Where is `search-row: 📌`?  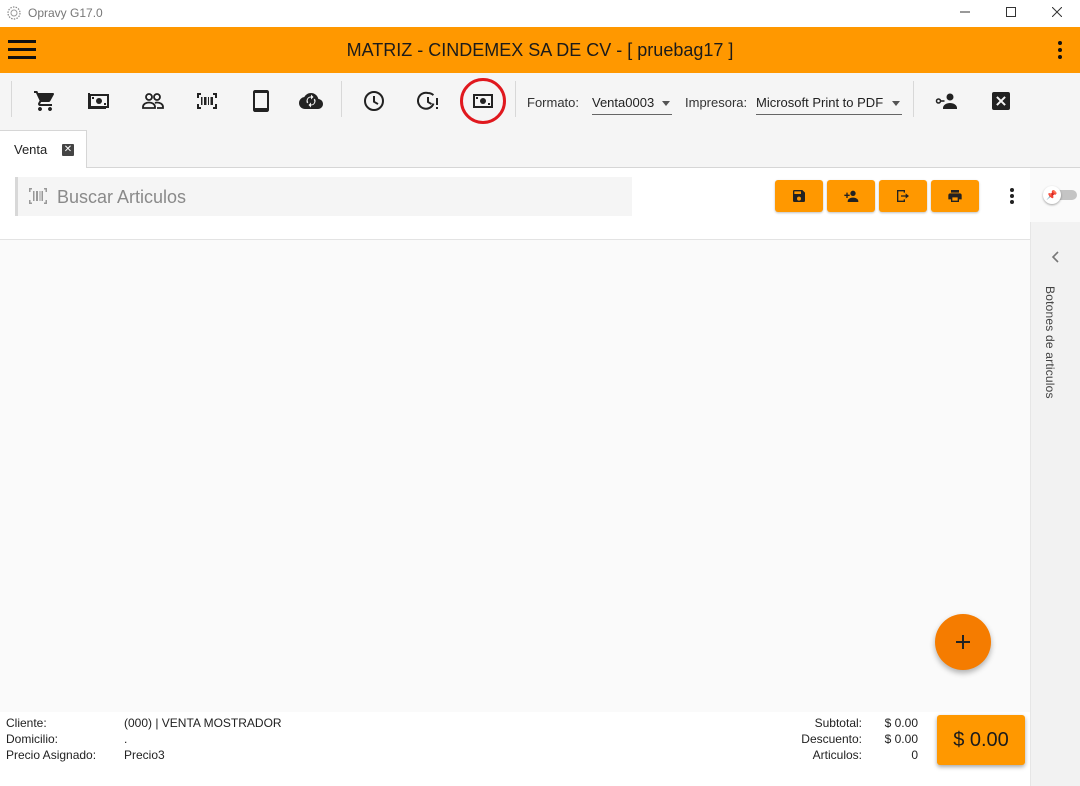
search-row: 📌 is located at coordinates (538, 204).